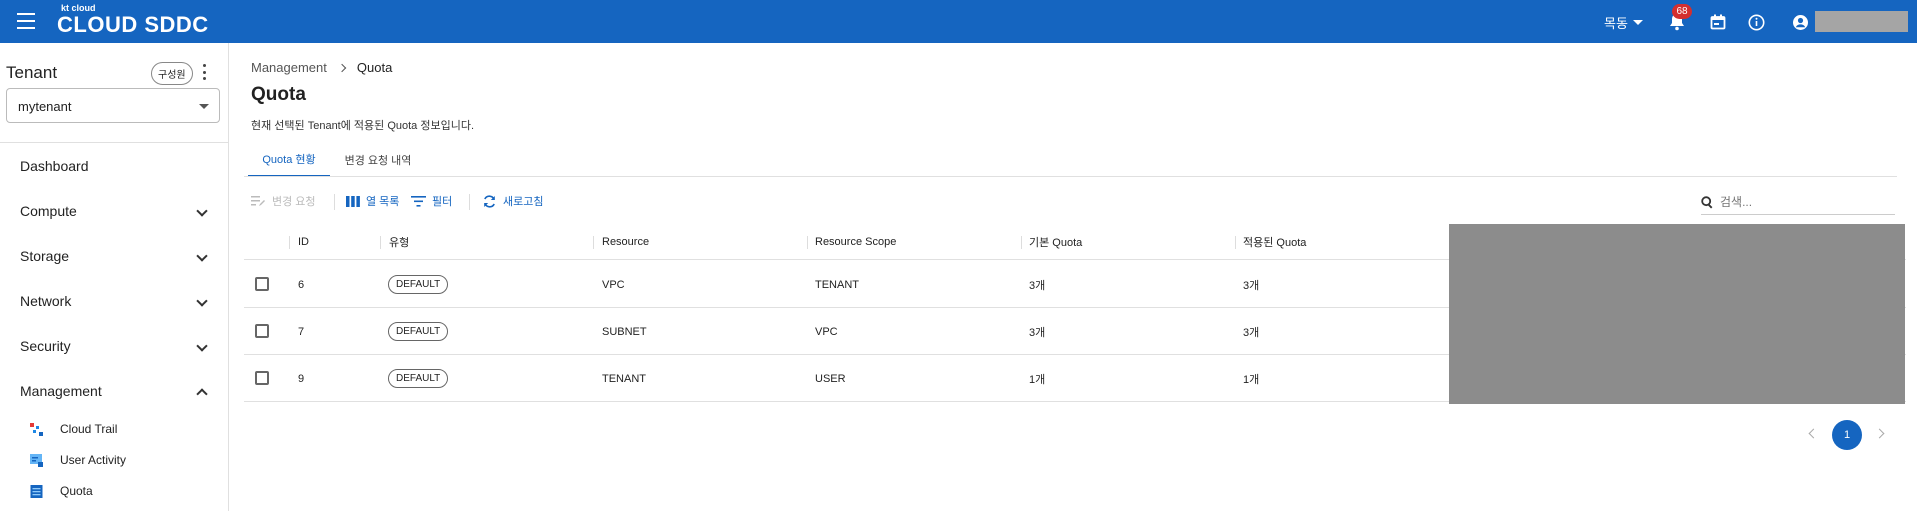  What do you see at coordinates (113, 105) in the screenshot?
I see `tenant-select: mytenant` at bounding box center [113, 105].